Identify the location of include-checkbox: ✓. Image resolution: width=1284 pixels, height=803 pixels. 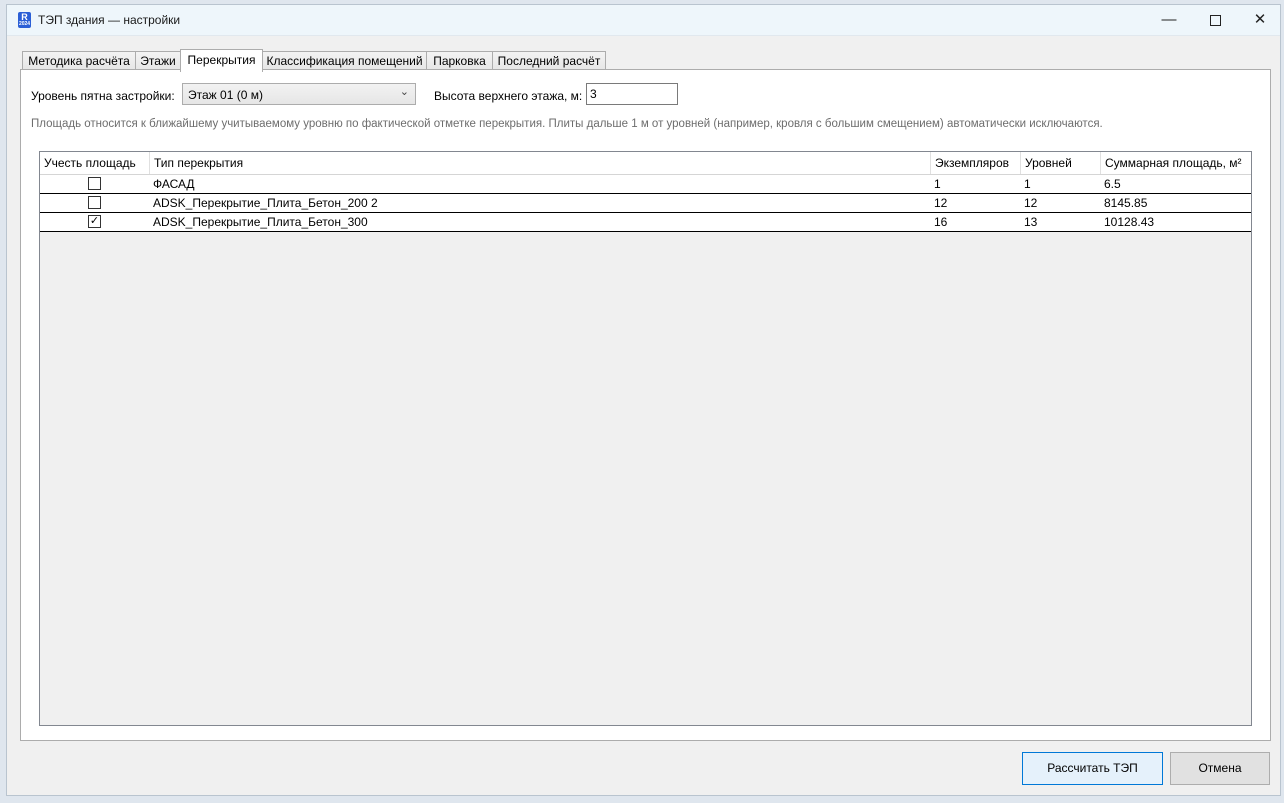
(94, 221).